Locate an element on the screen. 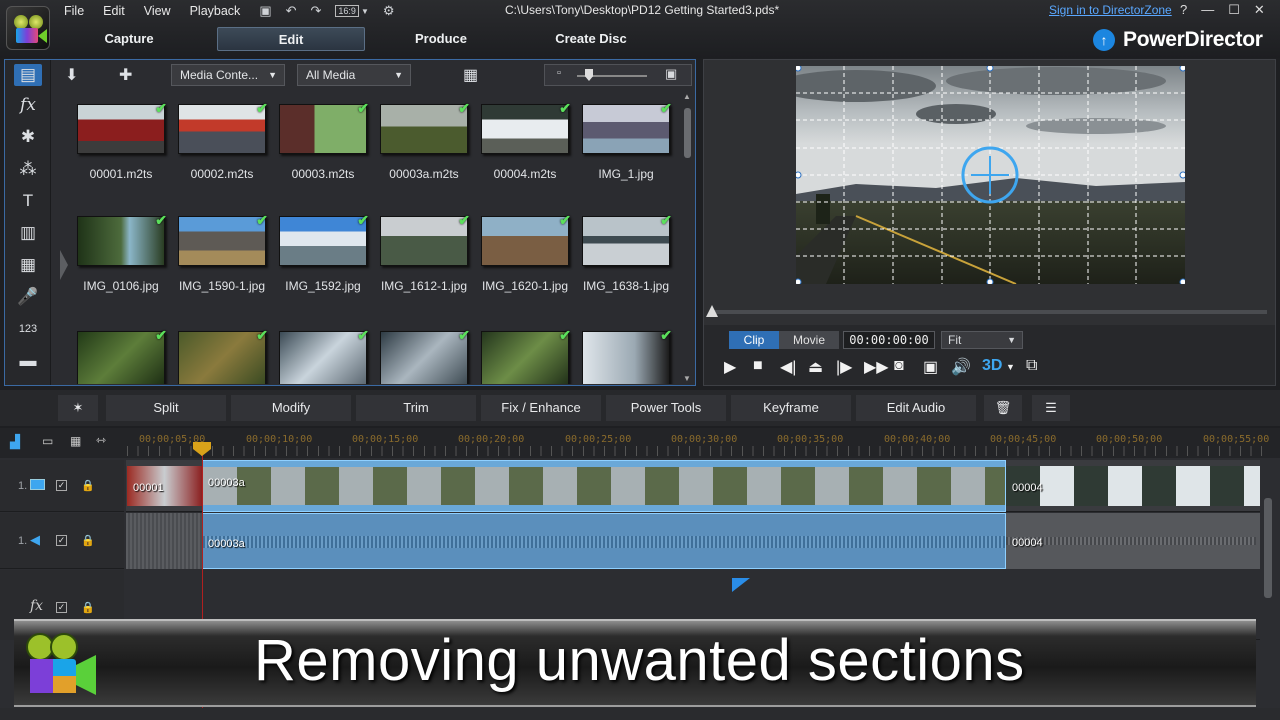 The height and width of the screenshot is (720, 1280). scroll-down-icon: ▼ is located at coordinates (687, 378).